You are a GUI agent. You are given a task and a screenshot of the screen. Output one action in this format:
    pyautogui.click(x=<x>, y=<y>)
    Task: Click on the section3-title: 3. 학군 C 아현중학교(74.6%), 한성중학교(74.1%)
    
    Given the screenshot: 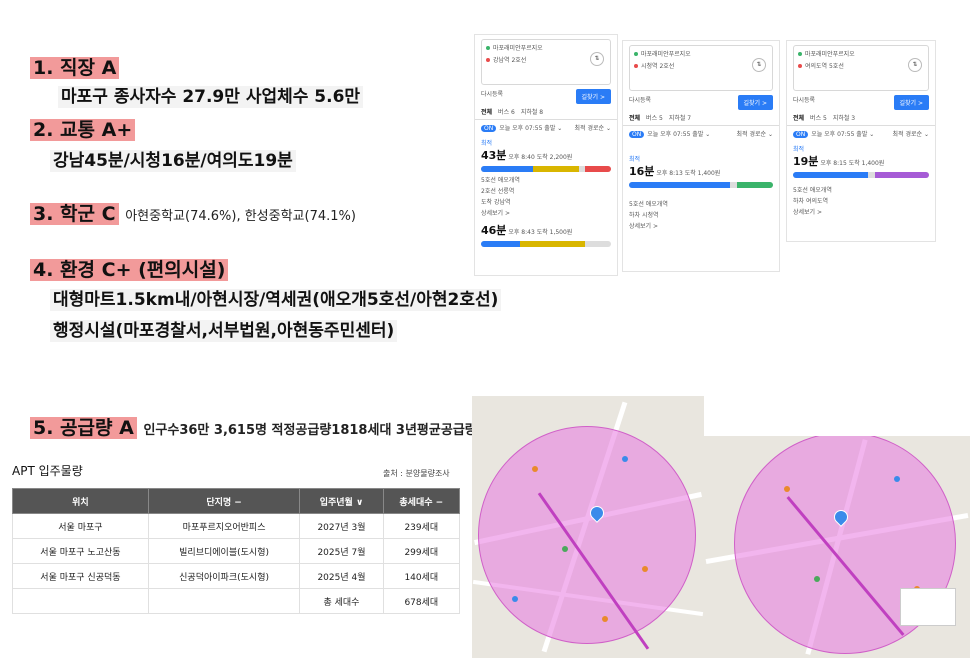 What is the action you would take?
    pyautogui.click(x=193, y=215)
    